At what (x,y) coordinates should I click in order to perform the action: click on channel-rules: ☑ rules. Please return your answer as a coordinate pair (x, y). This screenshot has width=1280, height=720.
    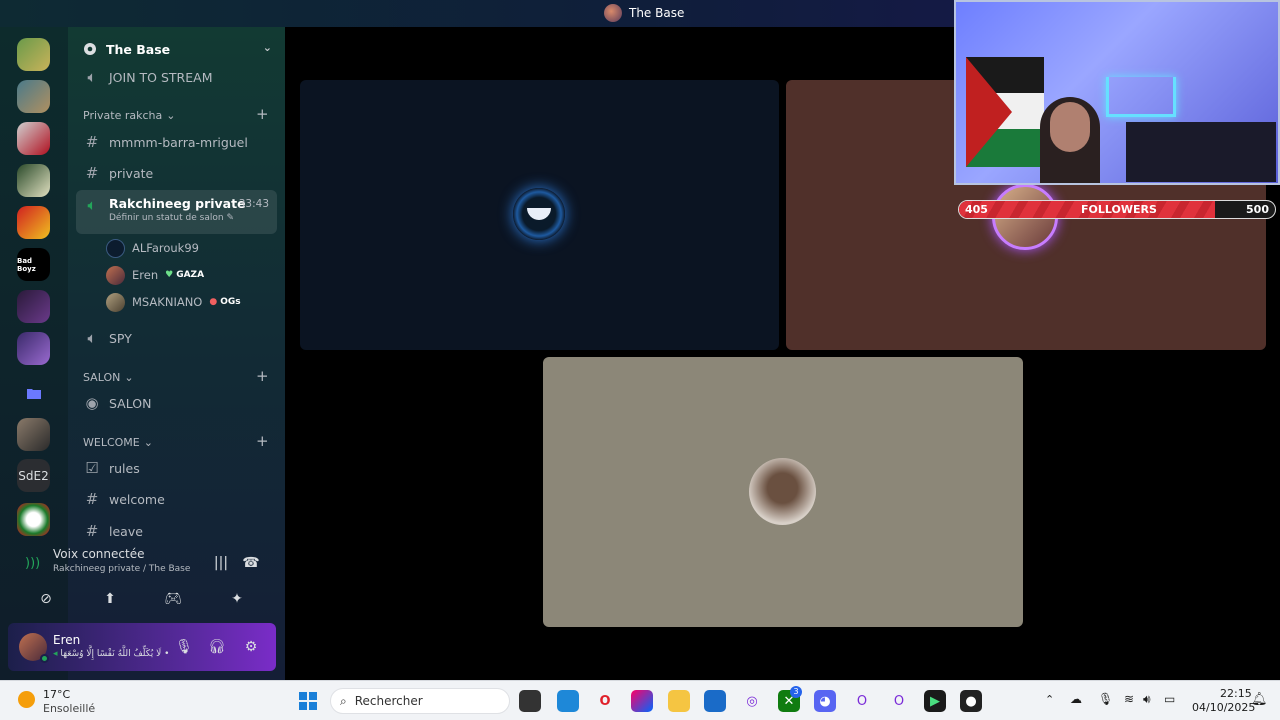
    Looking at the image, I should click on (176, 468).